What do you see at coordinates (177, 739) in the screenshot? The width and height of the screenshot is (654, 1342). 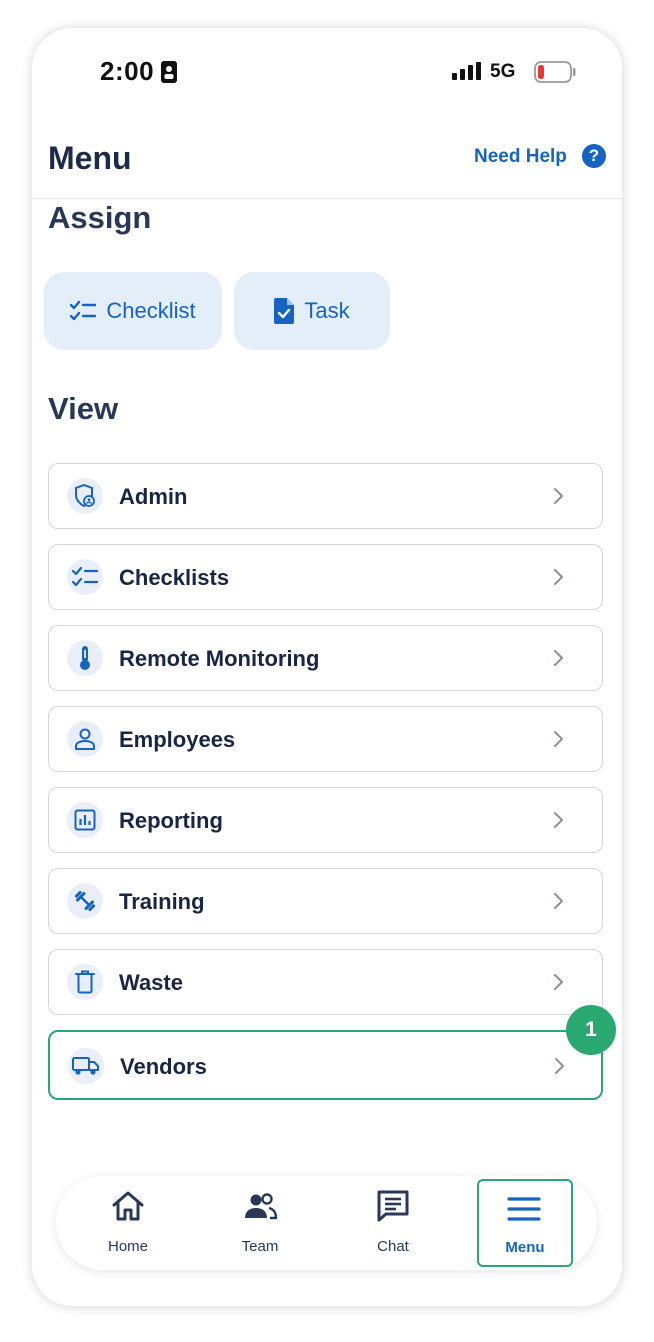 I see `view-item-label: Employees` at bounding box center [177, 739].